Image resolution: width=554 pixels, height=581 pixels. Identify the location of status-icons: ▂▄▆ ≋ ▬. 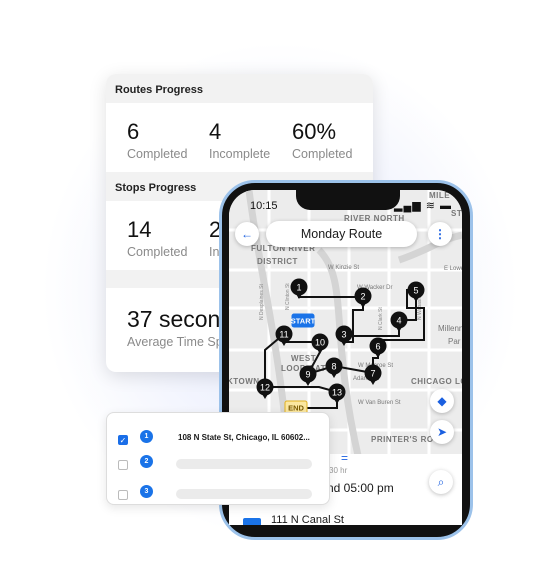
(423, 206).